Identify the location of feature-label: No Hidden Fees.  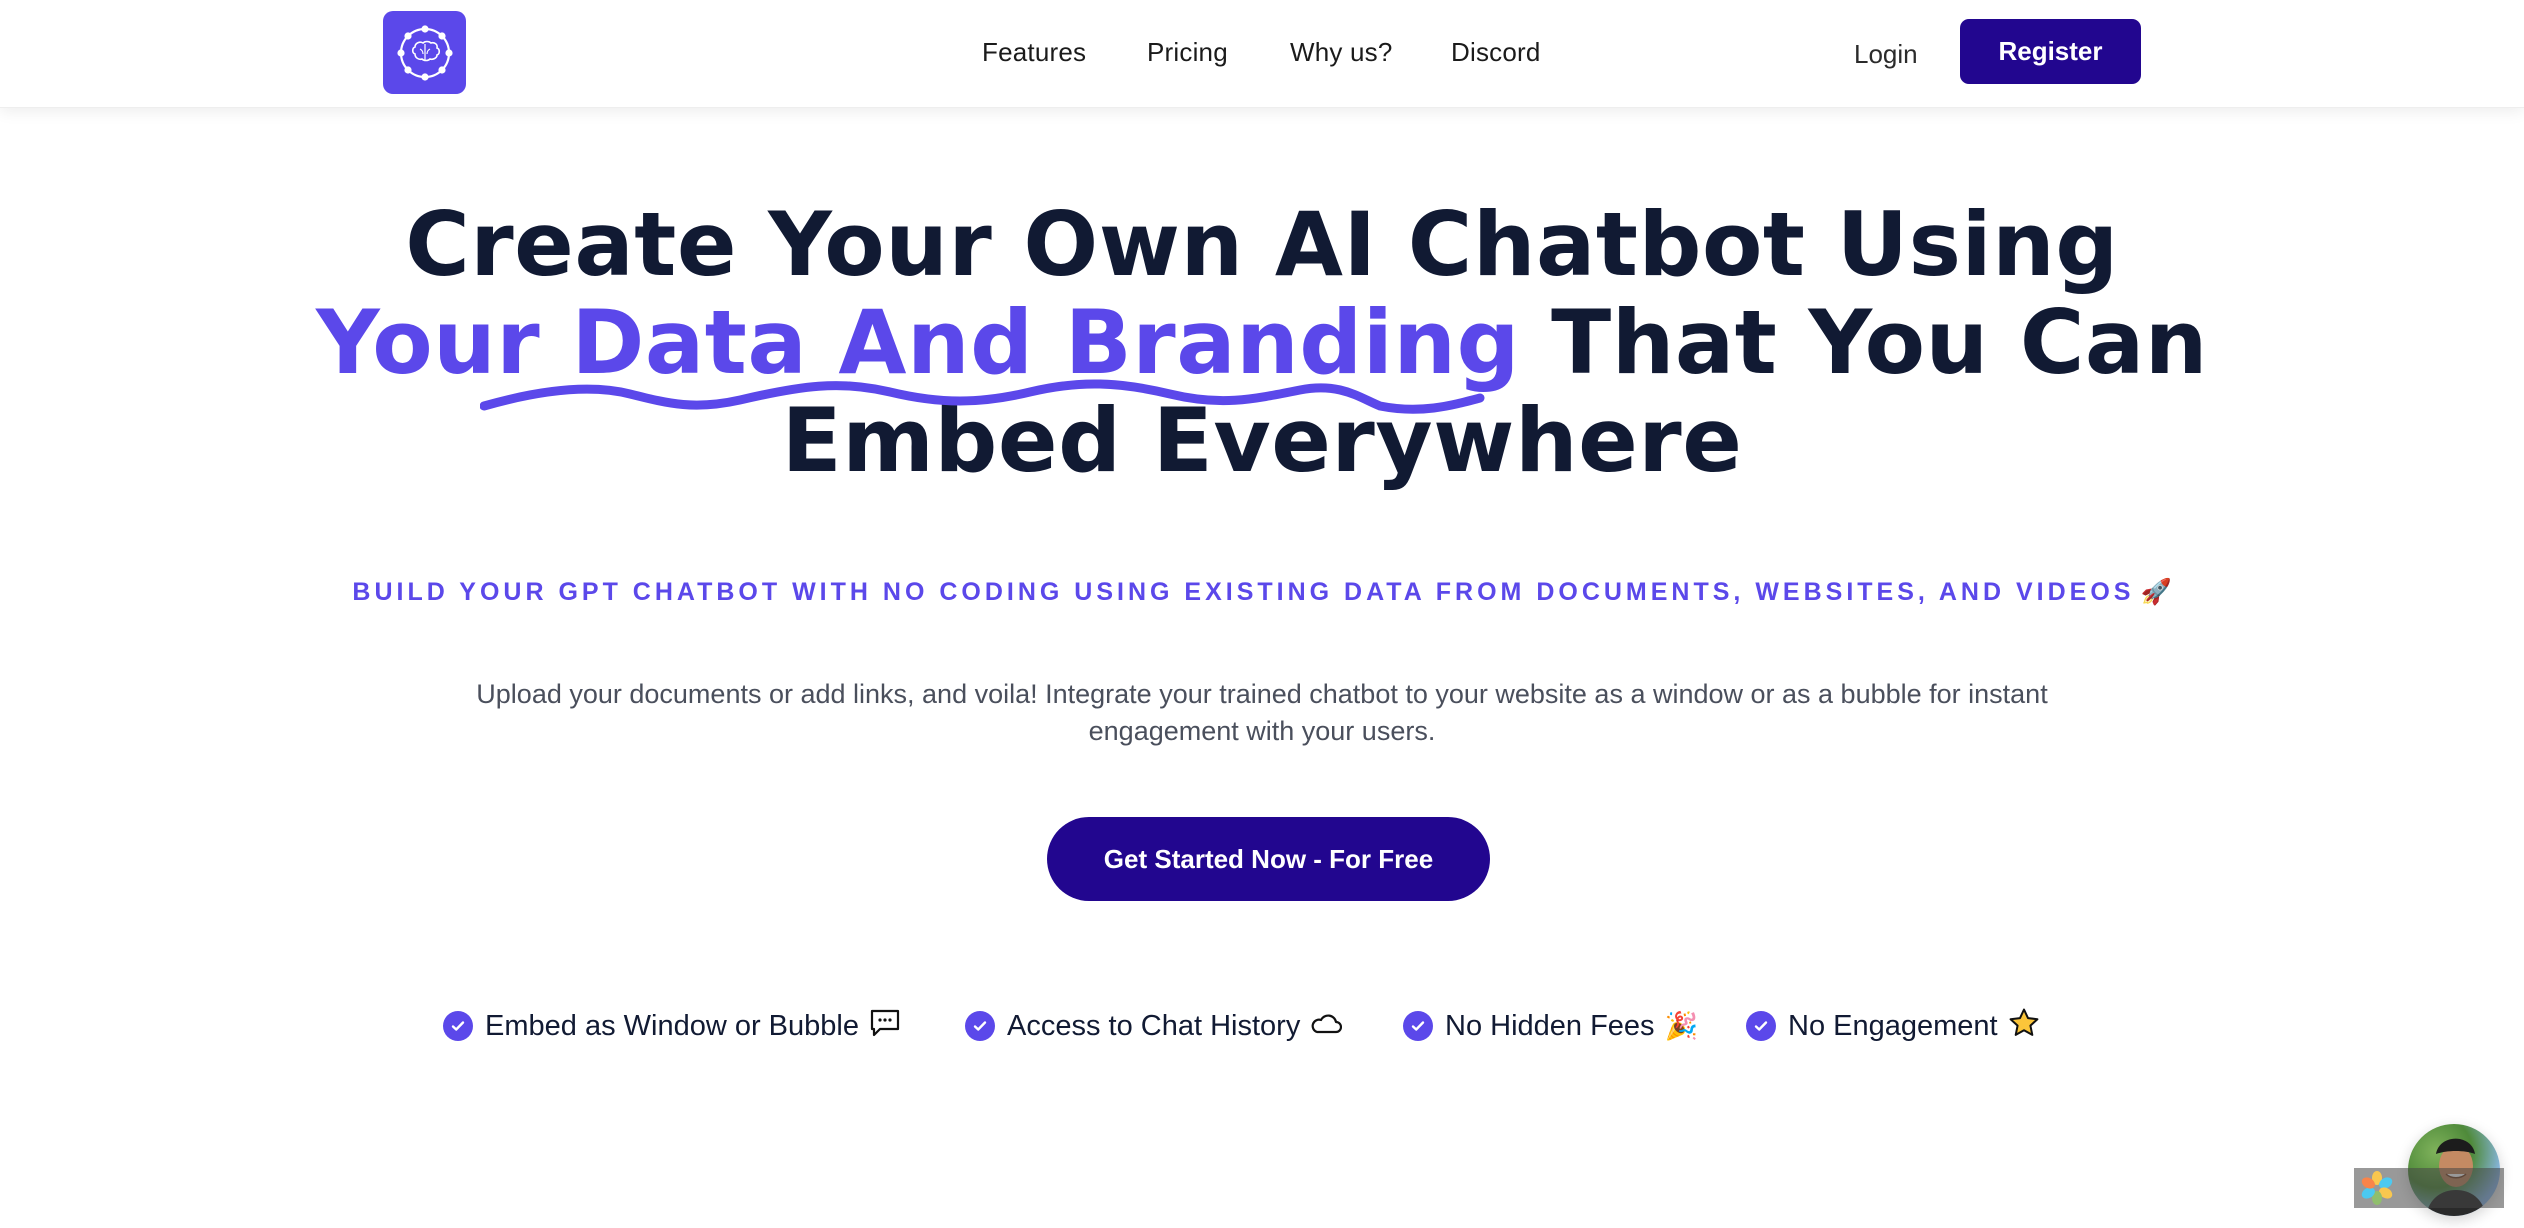
(1550, 1025).